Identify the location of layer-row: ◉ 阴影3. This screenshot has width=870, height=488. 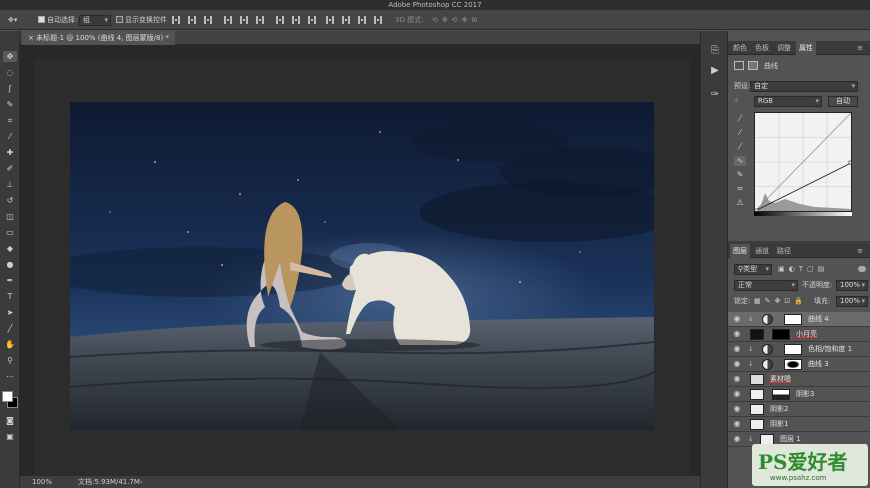
(799, 394).